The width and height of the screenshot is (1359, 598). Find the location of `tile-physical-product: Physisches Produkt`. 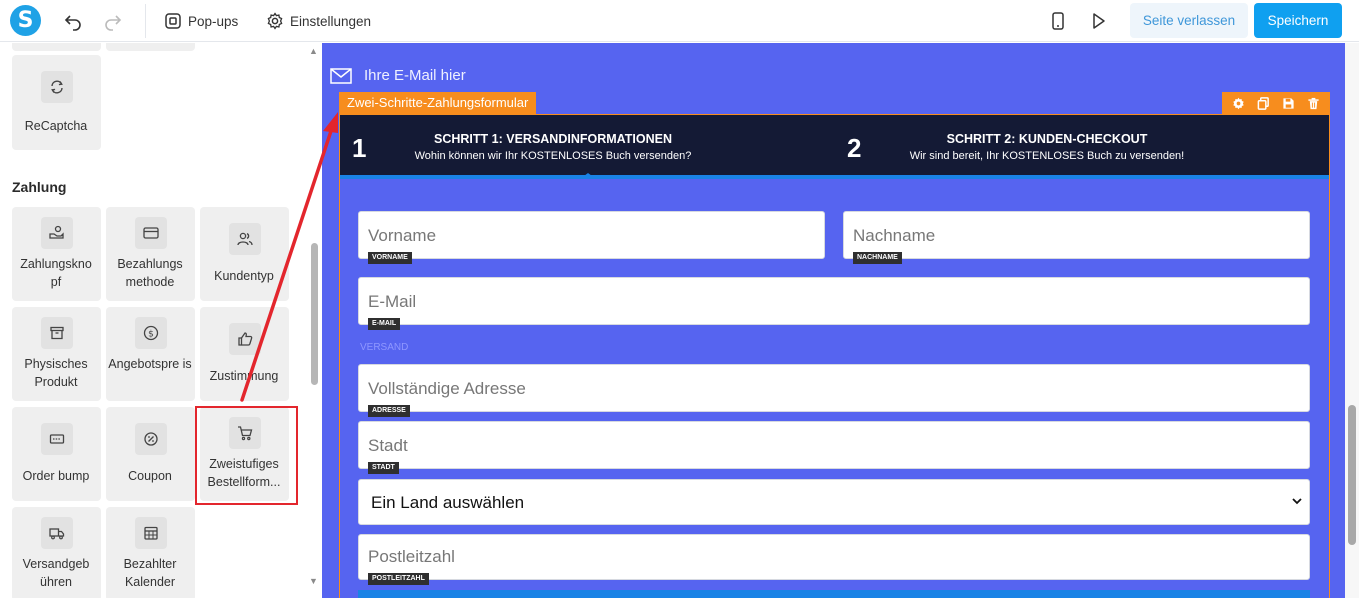

tile-physical-product: Physisches Produkt is located at coordinates (56, 354).